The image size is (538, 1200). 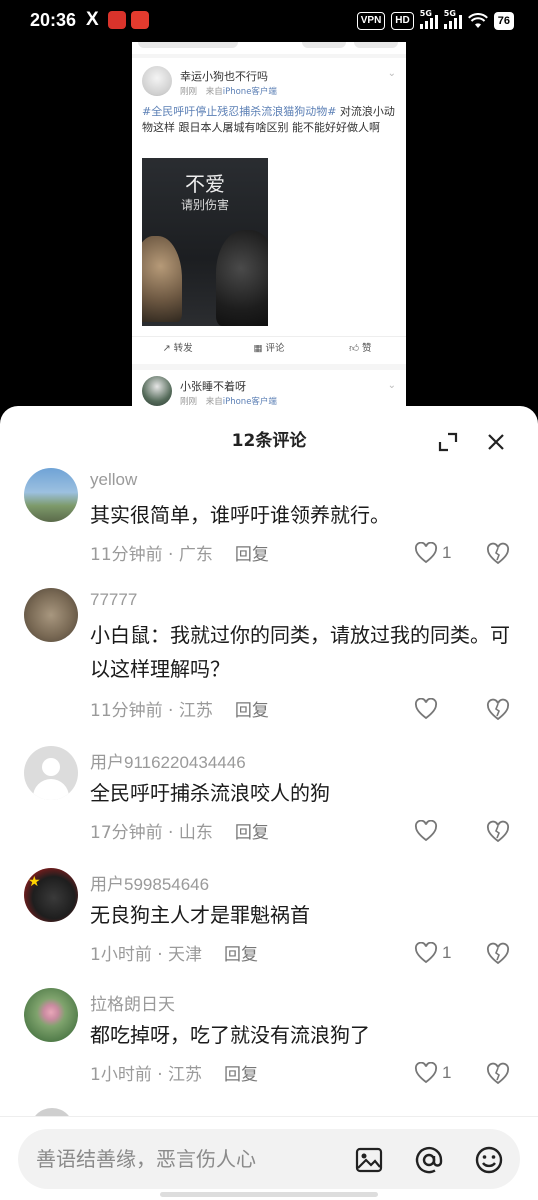 I want to click on comment-meta: 1小时前 · 天津 回复, so click(x=174, y=952).